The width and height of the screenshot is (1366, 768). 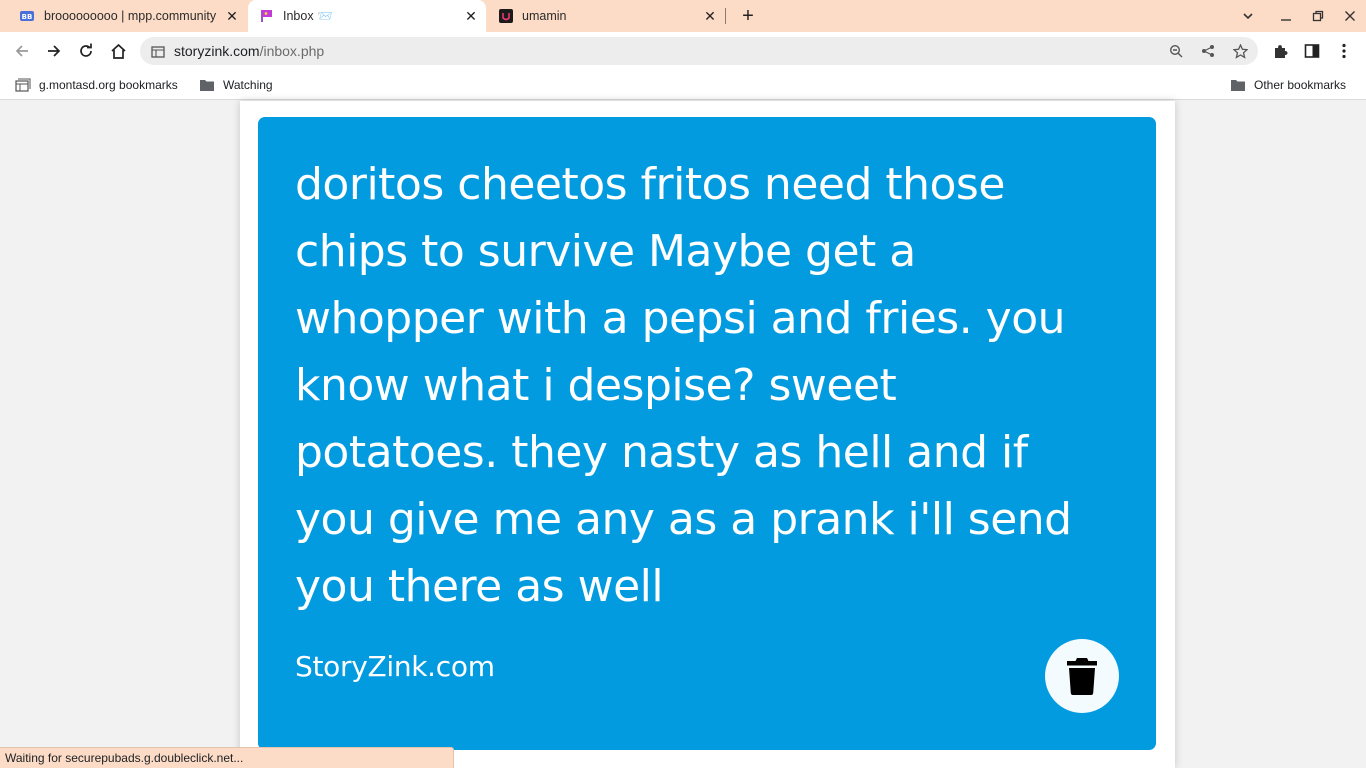 I want to click on mpp-favicon-icon: BB, so click(x=27, y=16).